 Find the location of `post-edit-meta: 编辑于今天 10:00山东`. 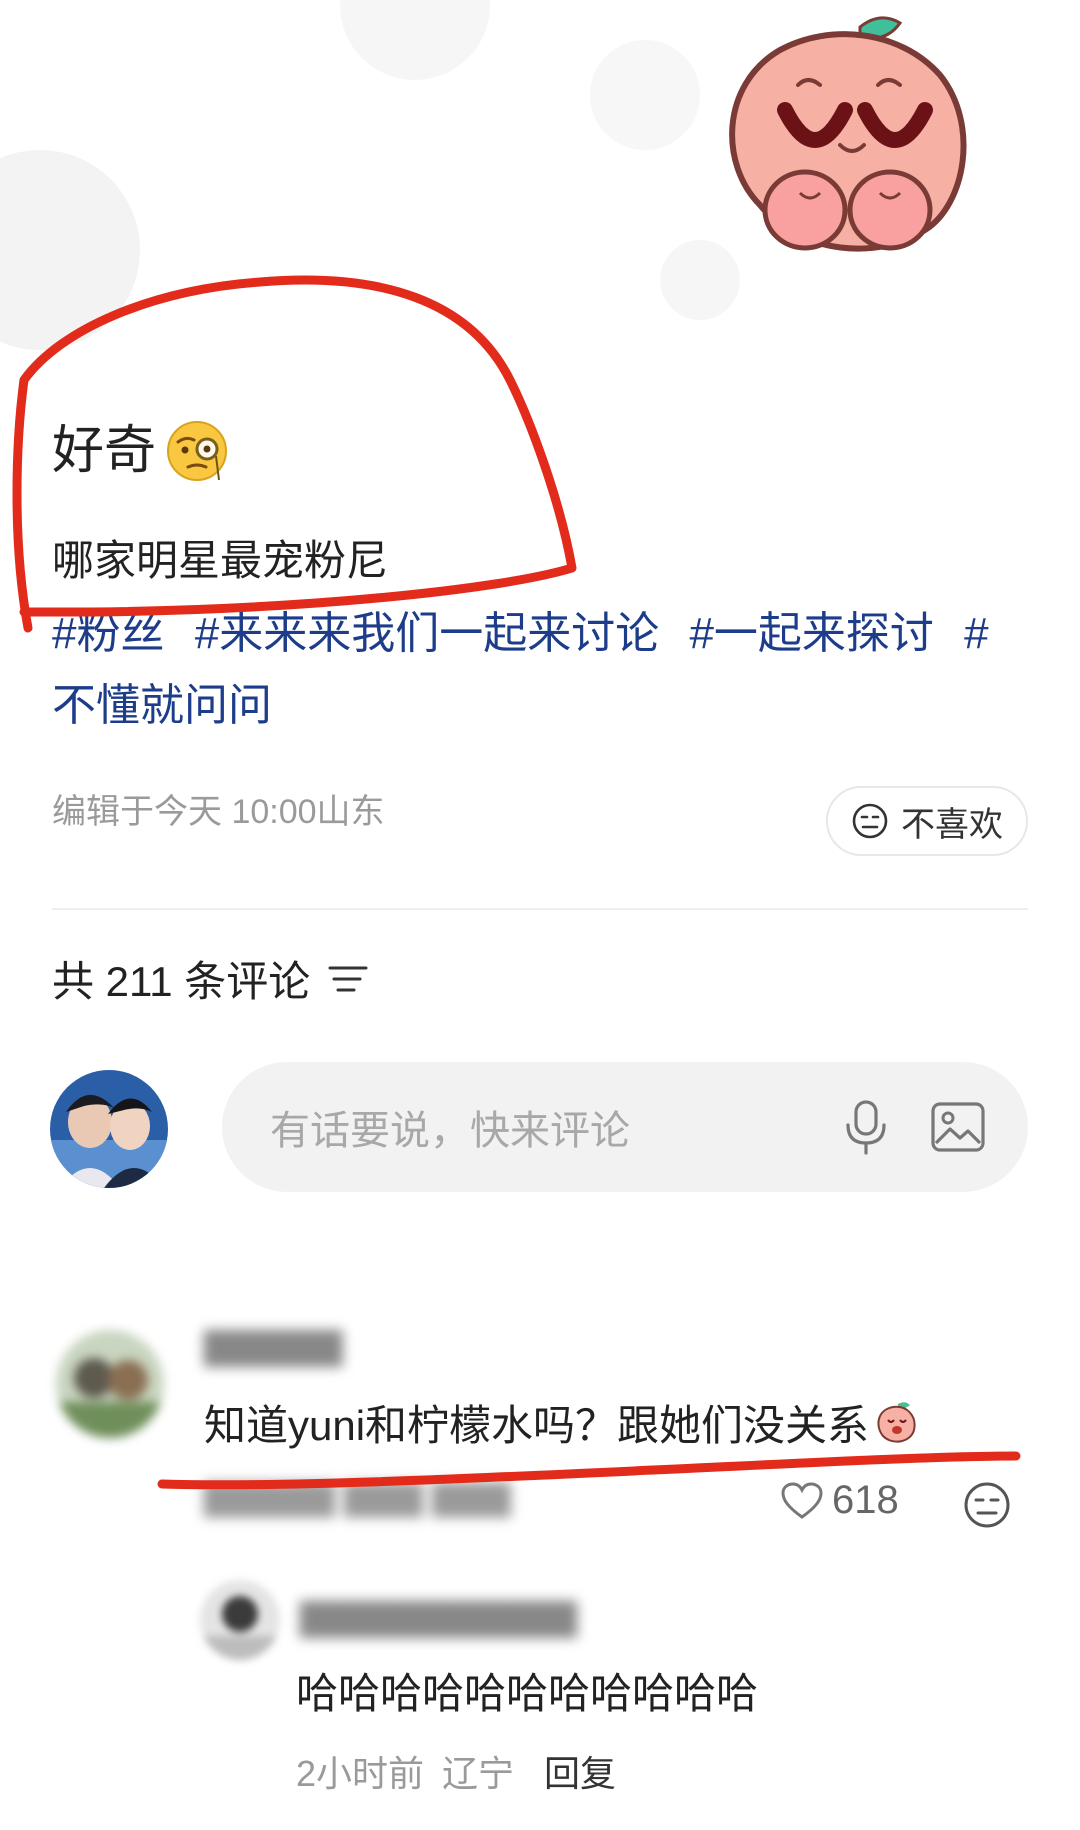

post-edit-meta: 编辑于今天 10:00山东 is located at coordinates (218, 812).